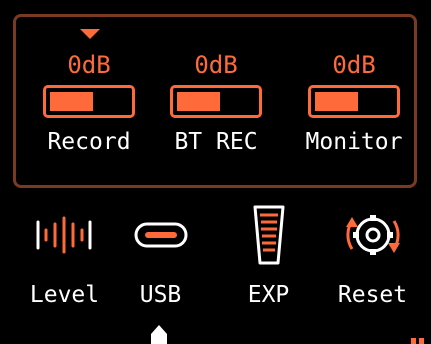 This screenshot has width=431, height=344. I want to click on channel-bt-rec: 0dB BT REC, so click(216, 103).